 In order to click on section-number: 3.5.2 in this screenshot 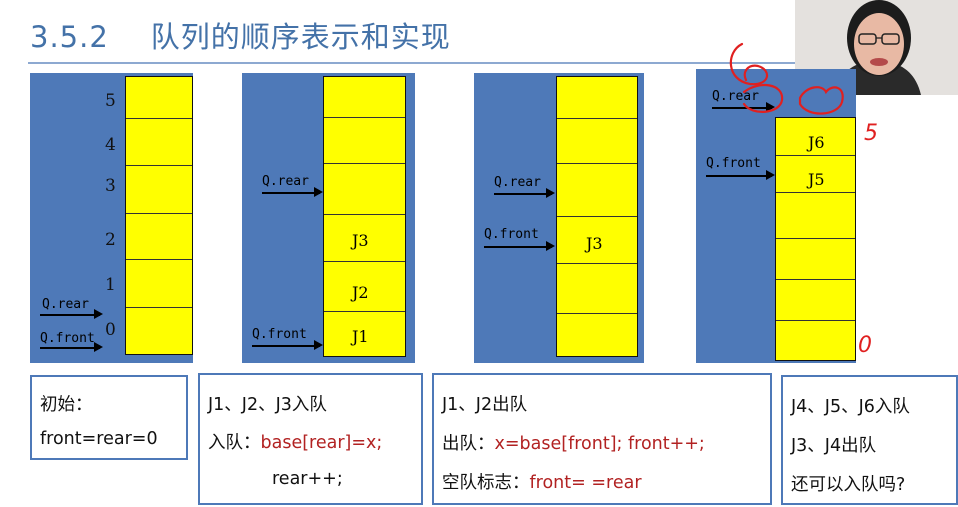, I will do `click(69, 37)`.